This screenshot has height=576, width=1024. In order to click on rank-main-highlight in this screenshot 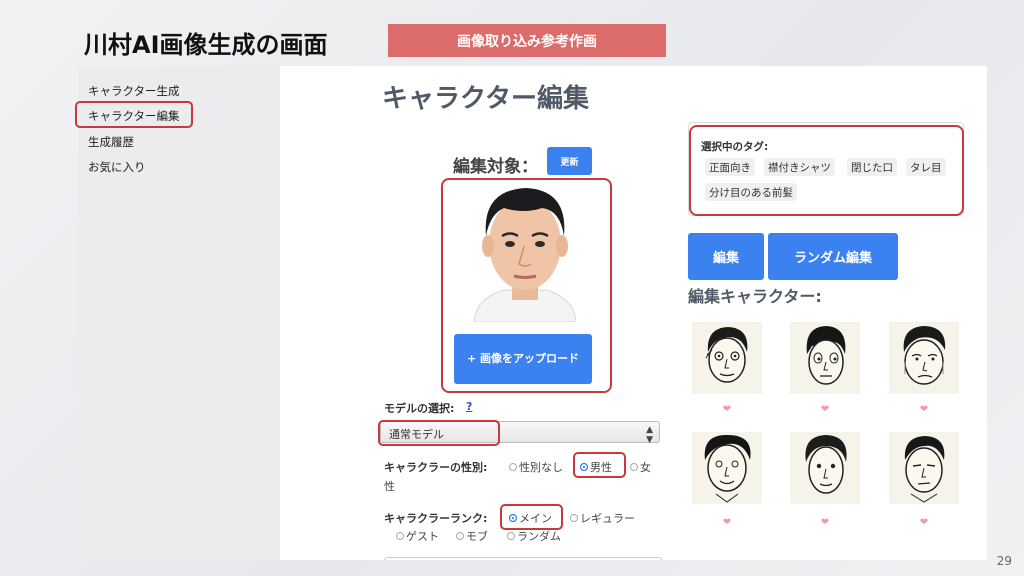, I will do `click(531, 517)`.